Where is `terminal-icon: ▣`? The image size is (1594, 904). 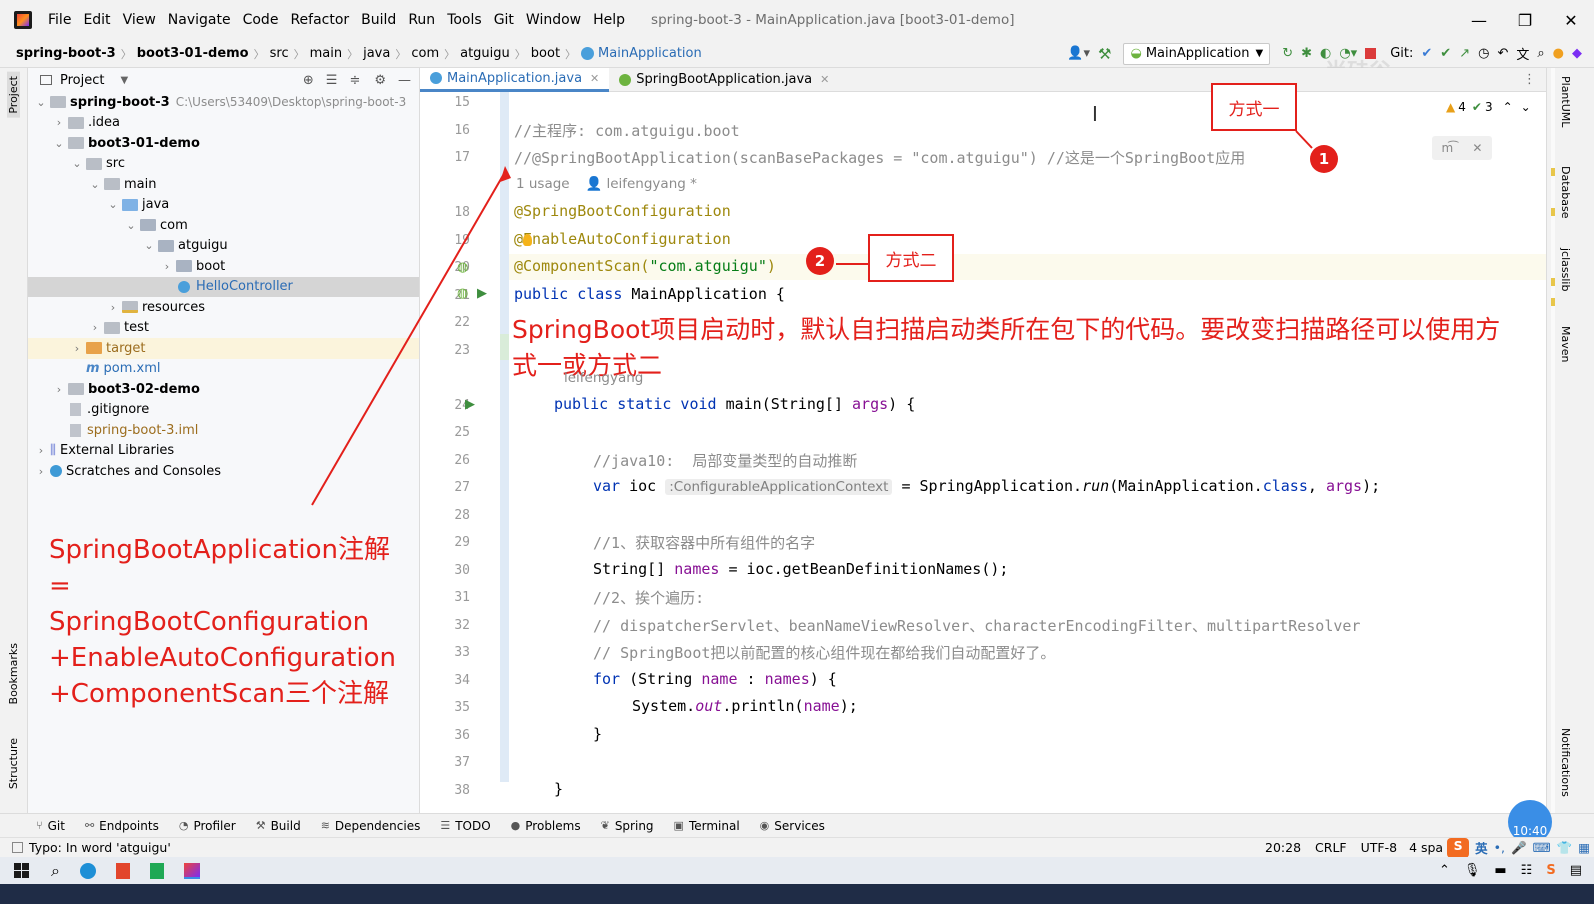
terminal-icon: ▣ is located at coordinates (678, 825).